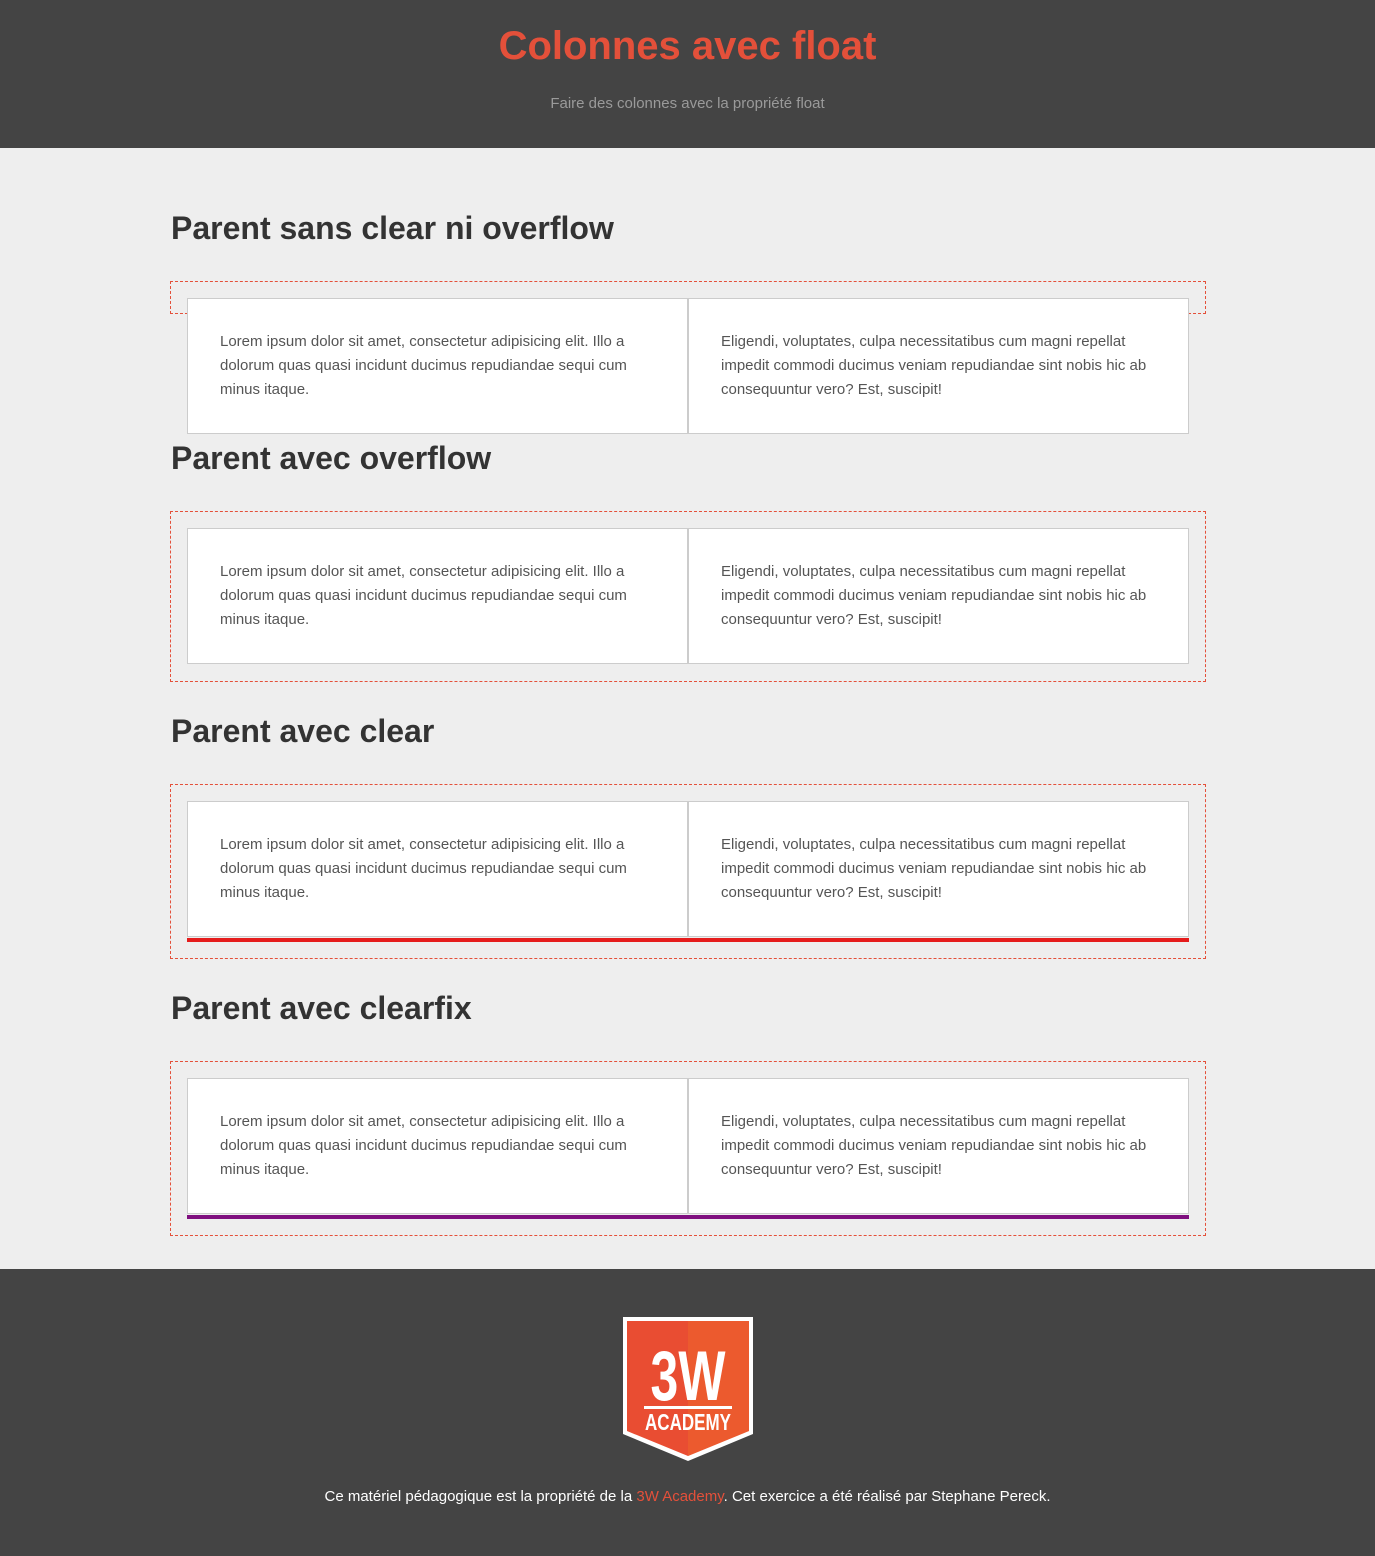 Image resolution: width=1375 pixels, height=1556 pixels. Describe the element at coordinates (688, 1376) in the screenshot. I see `logo-line1: 3W` at that location.